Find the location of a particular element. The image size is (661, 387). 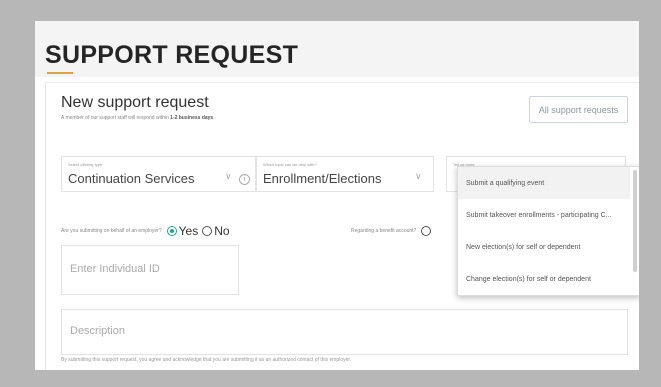

offering-type-value: Continuation Services is located at coordinates (131, 178).